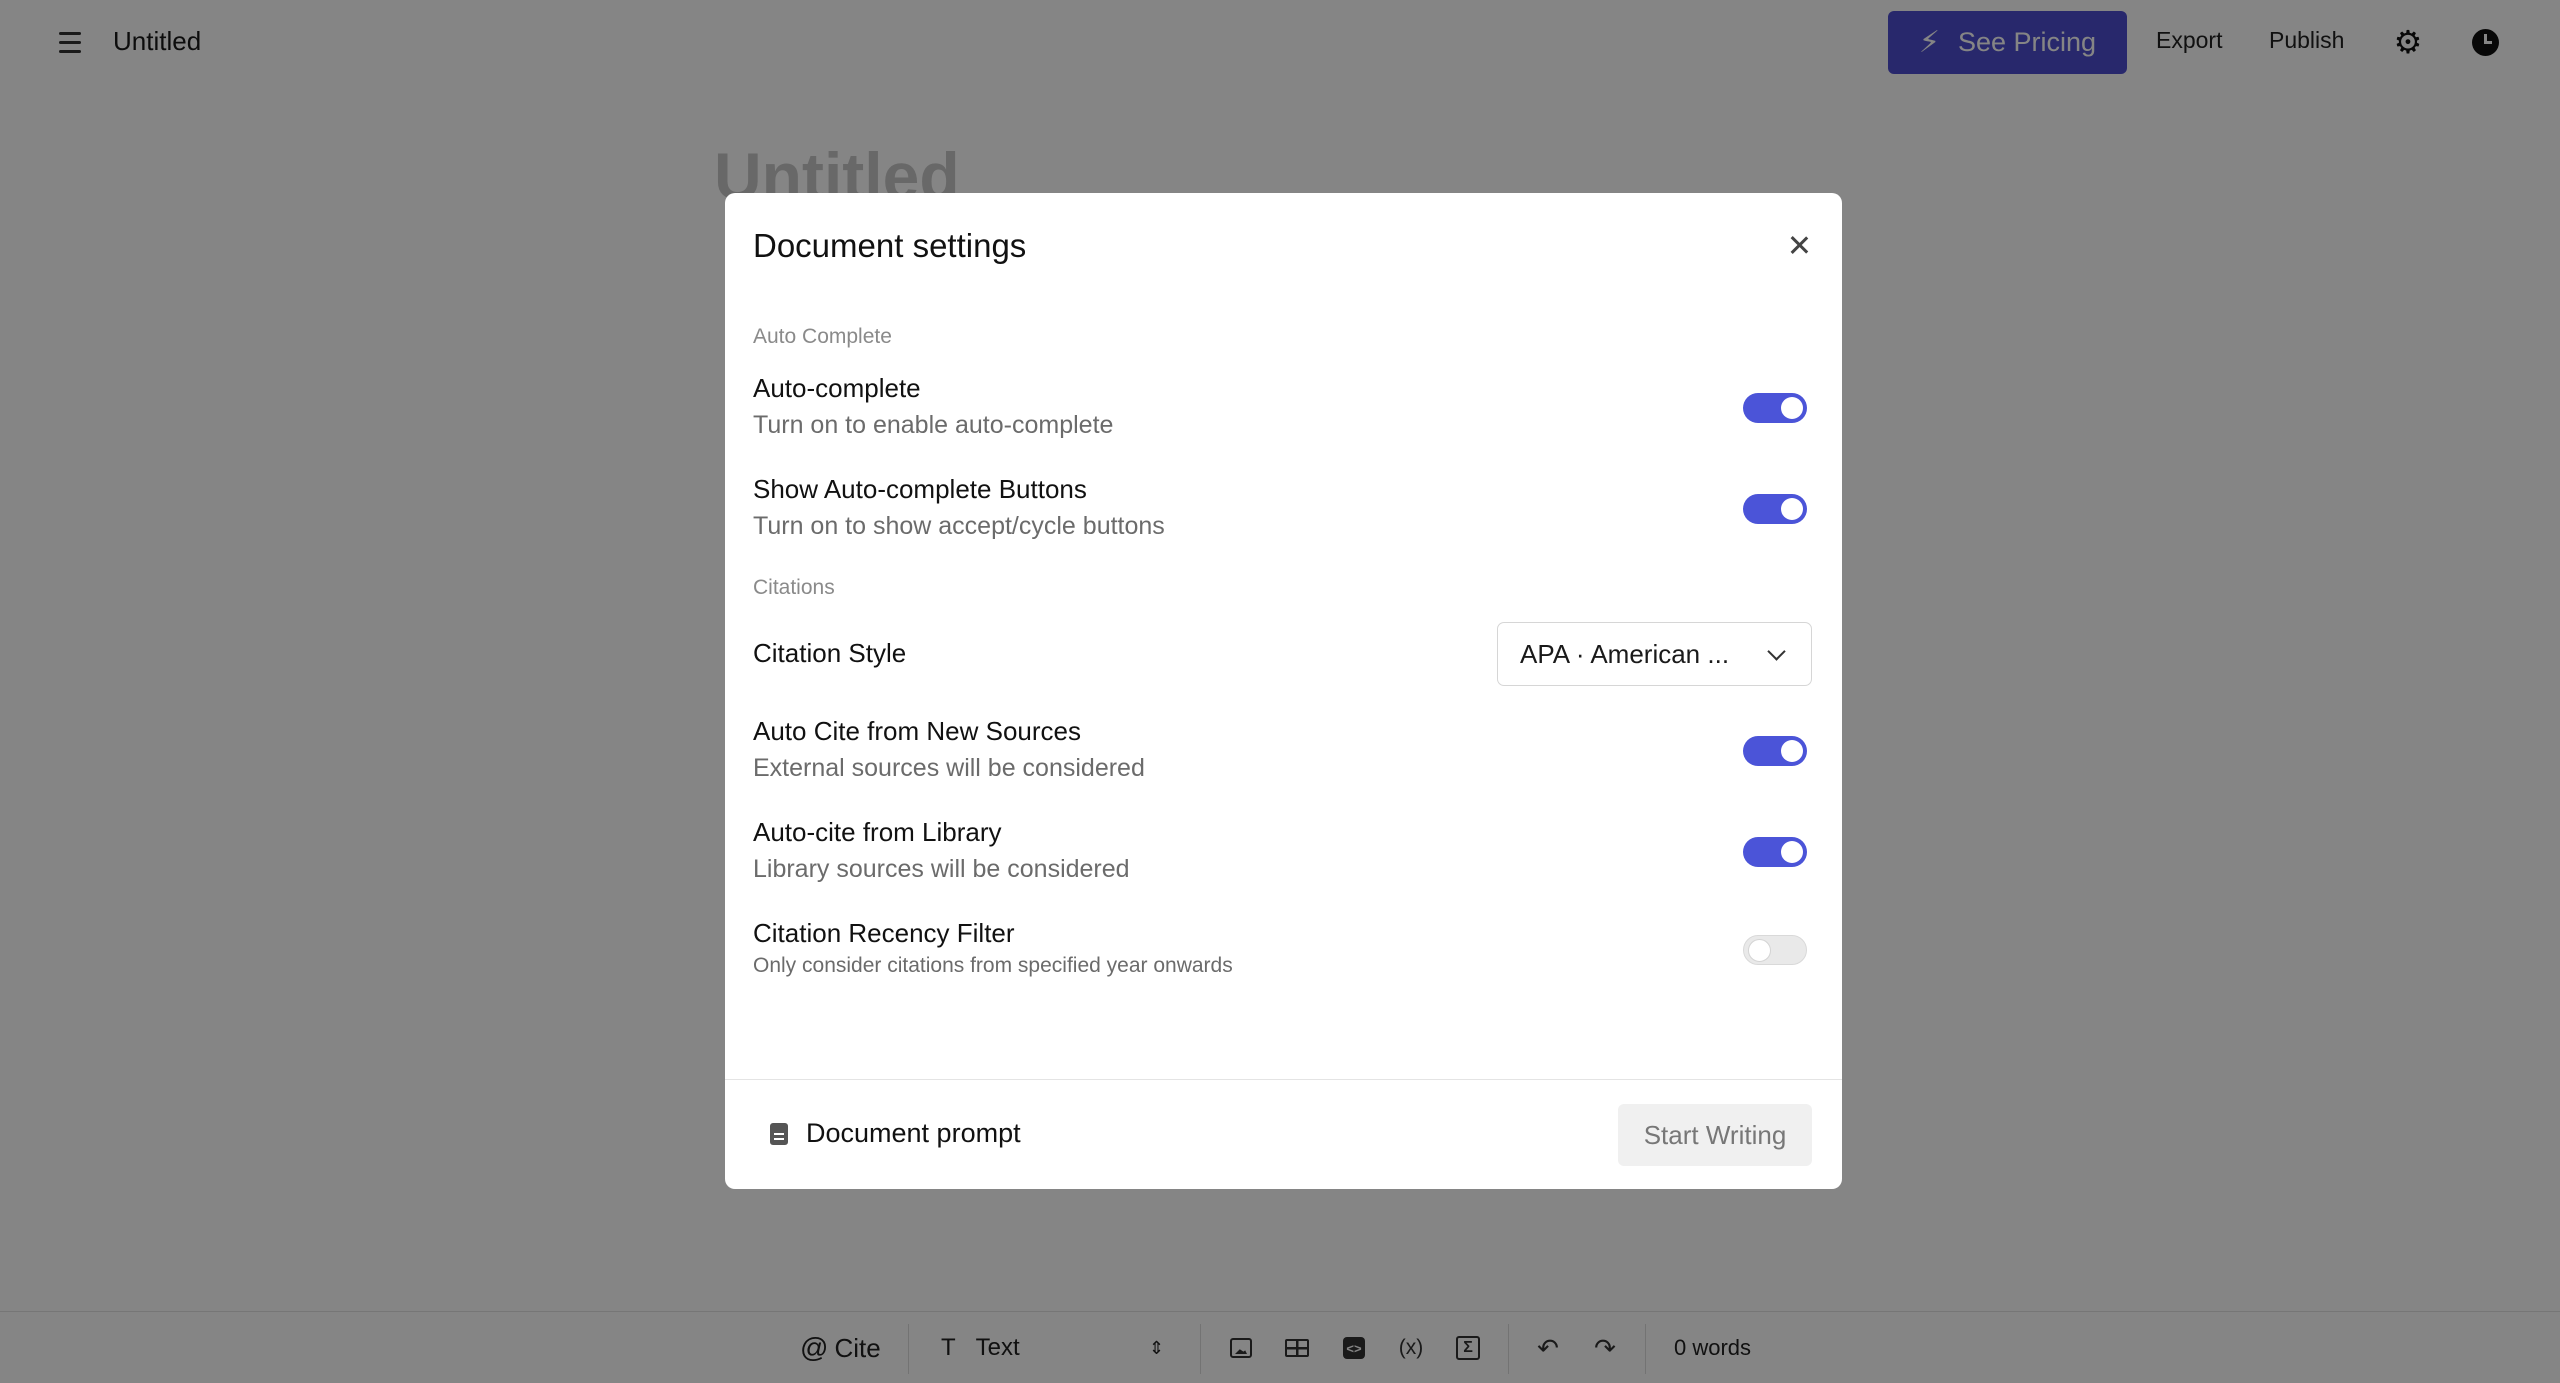 The height and width of the screenshot is (1383, 2560). What do you see at coordinates (1775, 509) in the screenshot?
I see `show-buttons-toggle` at bounding box center [1775, 509].